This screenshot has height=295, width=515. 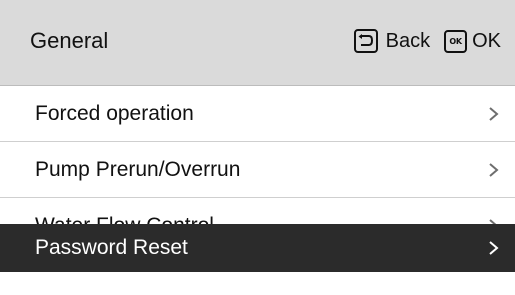 I want to click on back-icon, so click(x=365, y=41).